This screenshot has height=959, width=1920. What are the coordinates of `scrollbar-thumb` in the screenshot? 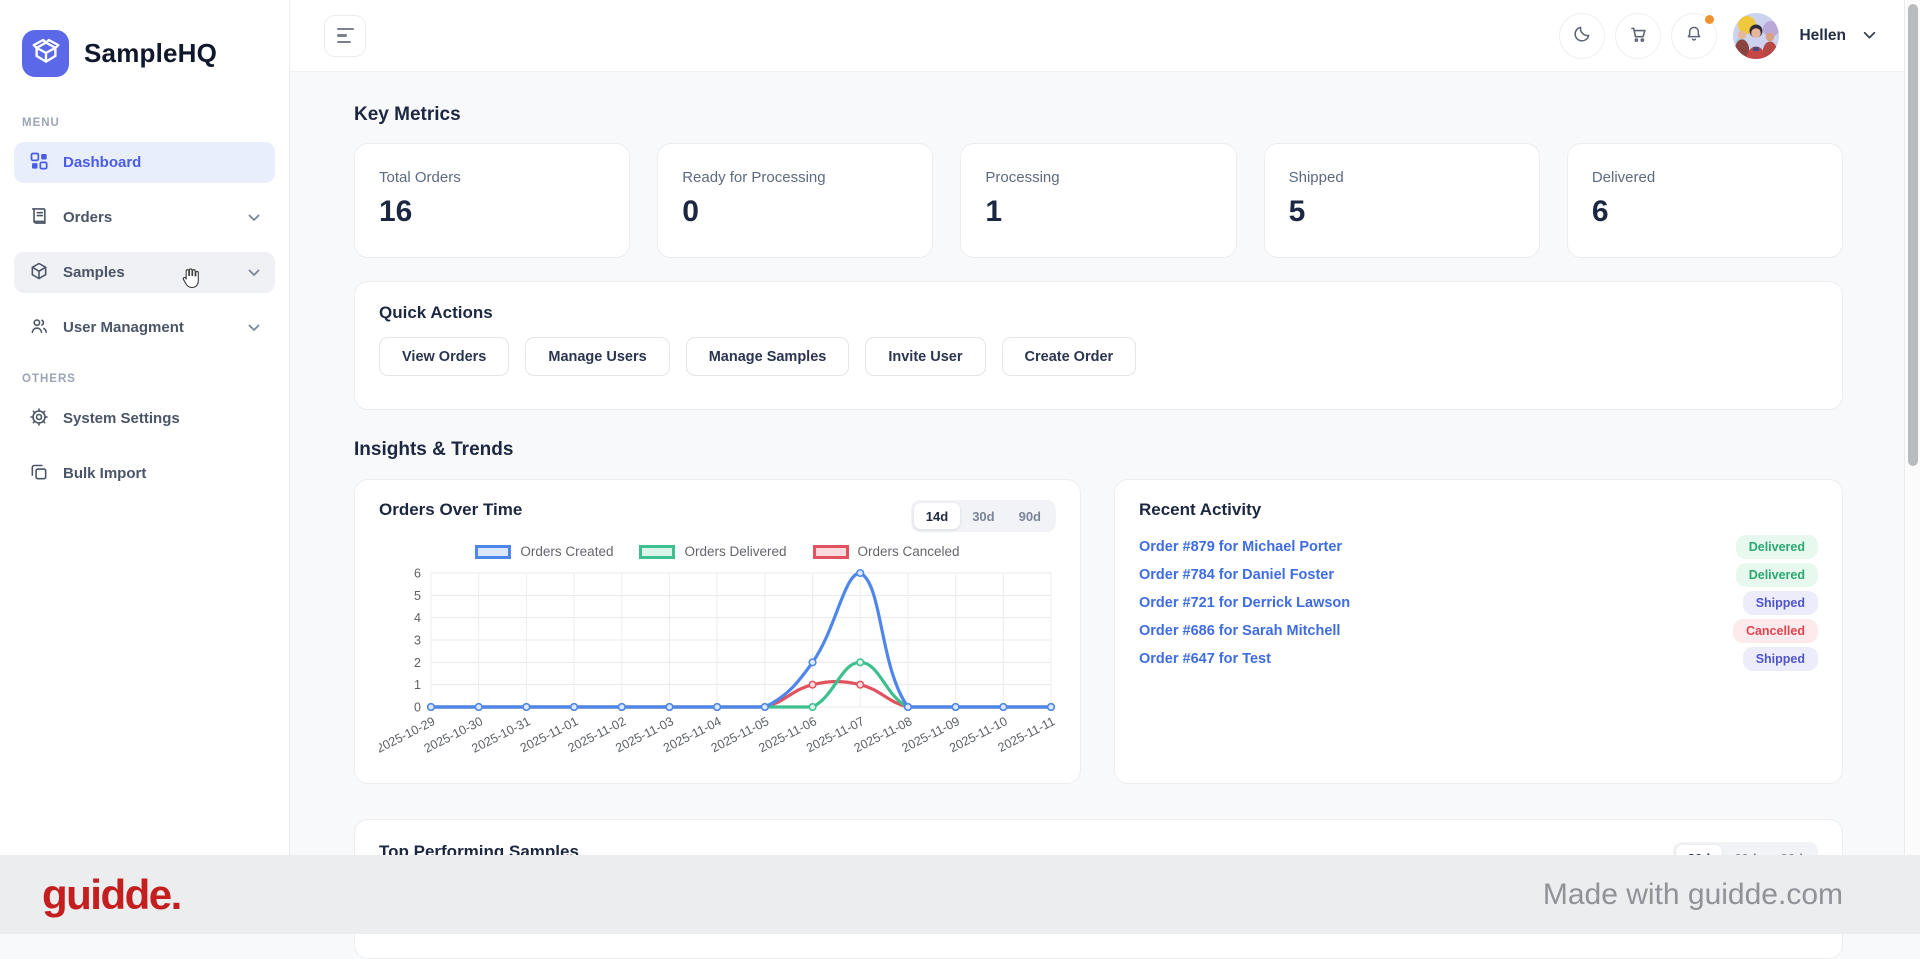 It's located at (1913, 235).